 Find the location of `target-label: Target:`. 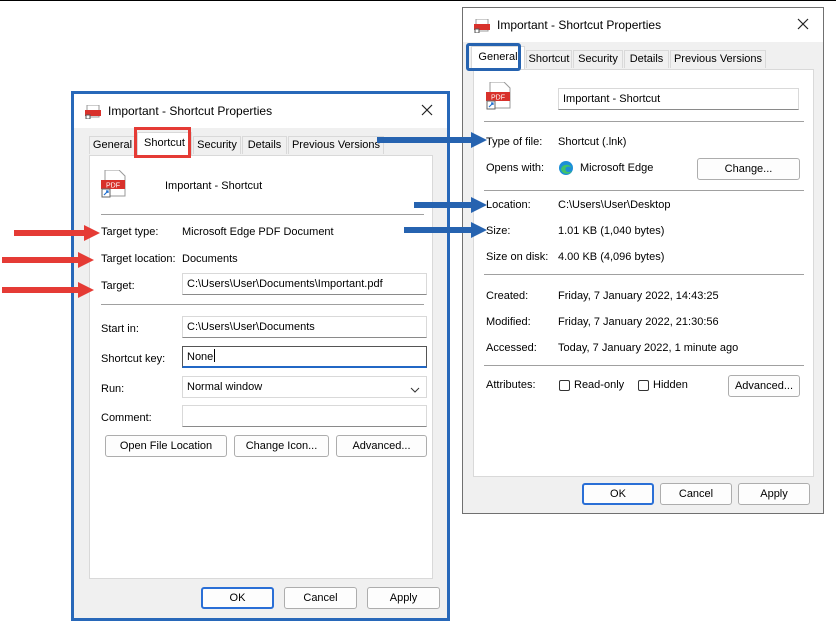

target-label: Target: is located at coordinates (118, 286).